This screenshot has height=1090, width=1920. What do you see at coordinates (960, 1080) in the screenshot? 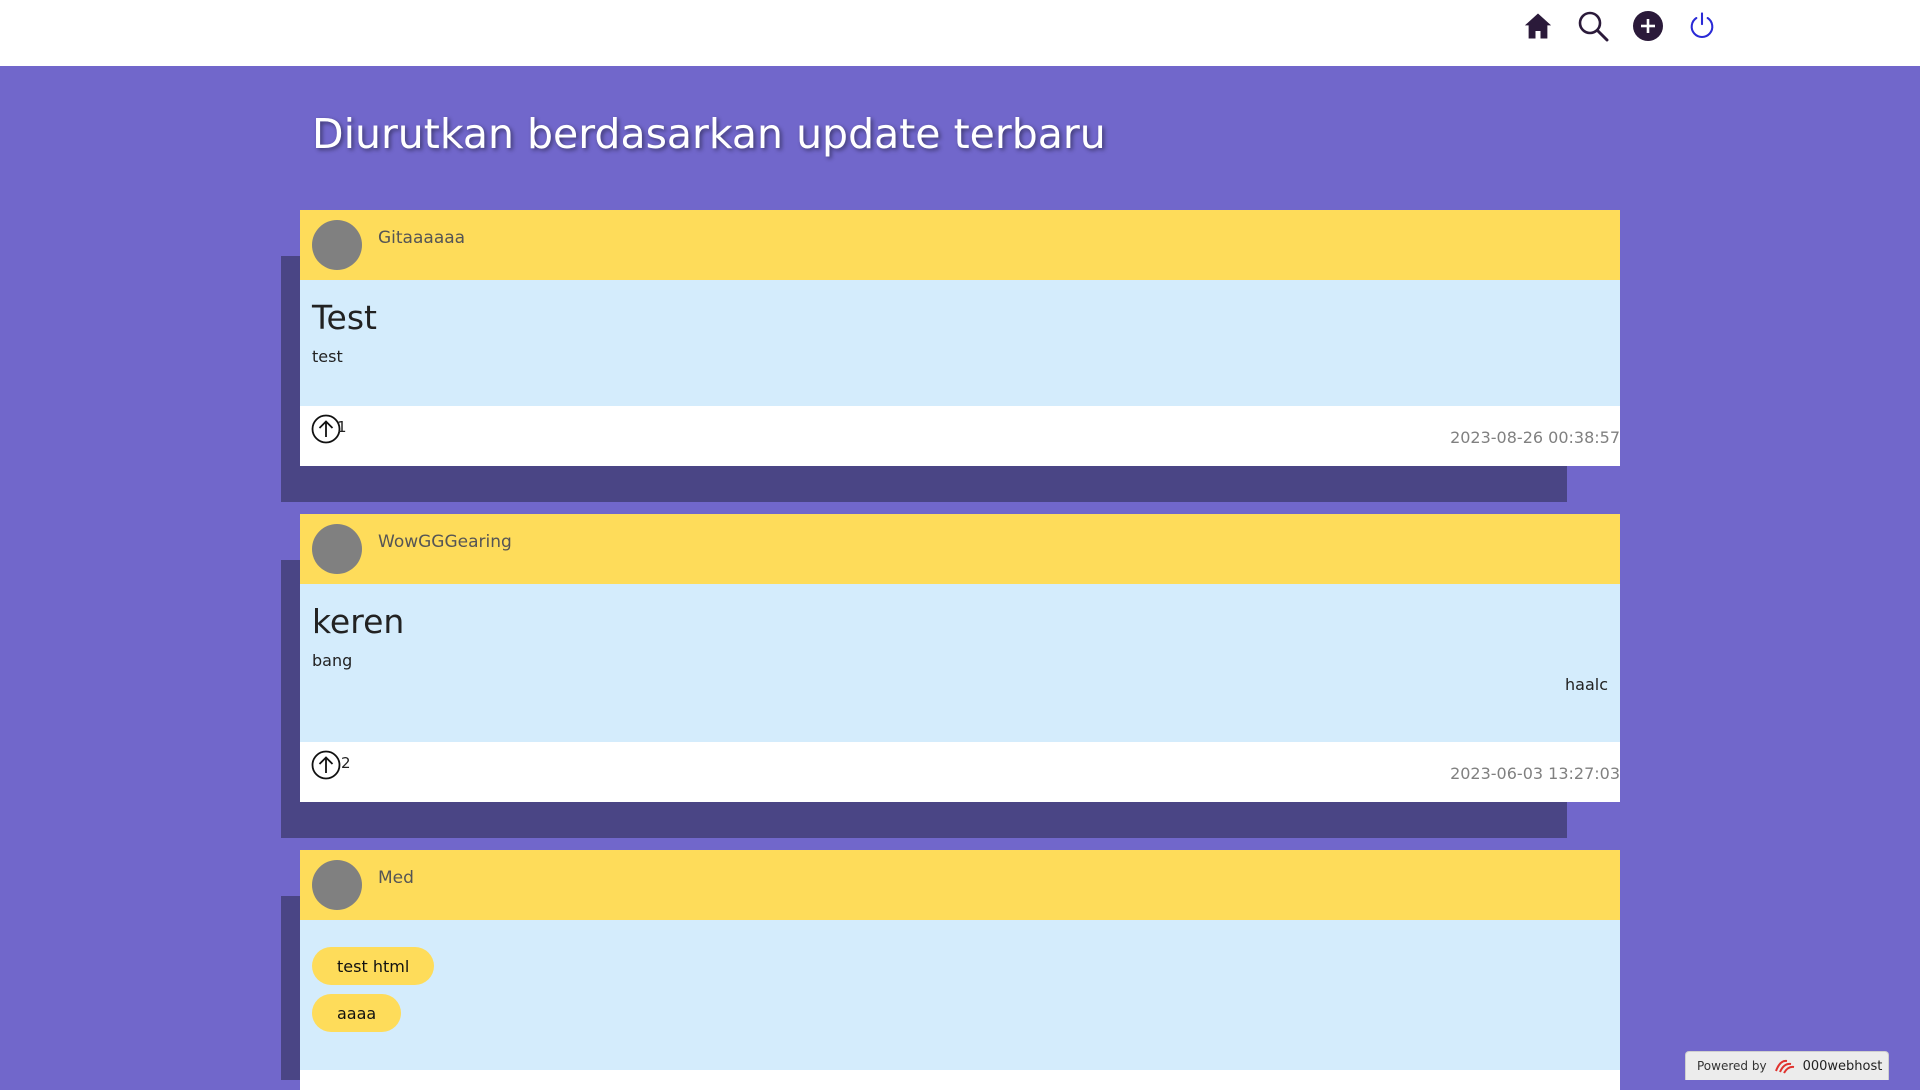
I see `post-footer` at bounding box center [960, 1080].